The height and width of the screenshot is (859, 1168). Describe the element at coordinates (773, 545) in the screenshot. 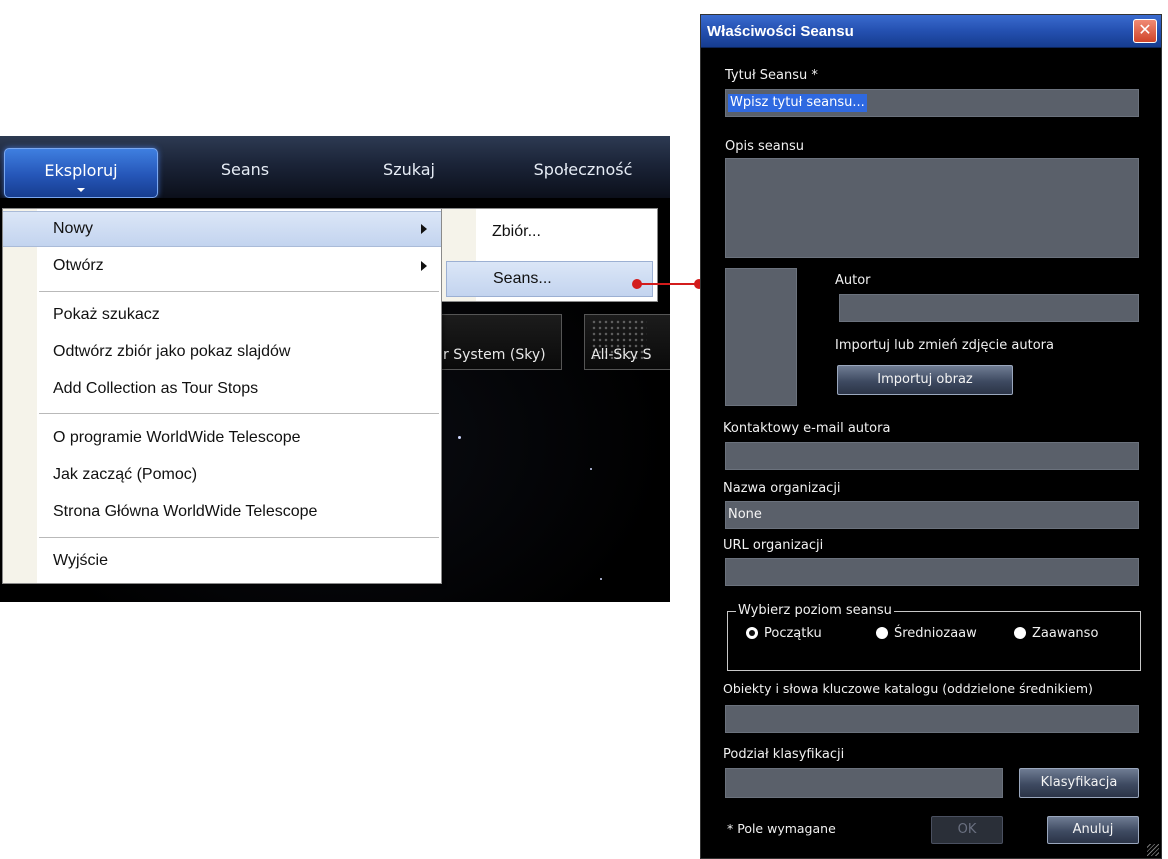

I see `org-url-label: URL organizacji` at that location.